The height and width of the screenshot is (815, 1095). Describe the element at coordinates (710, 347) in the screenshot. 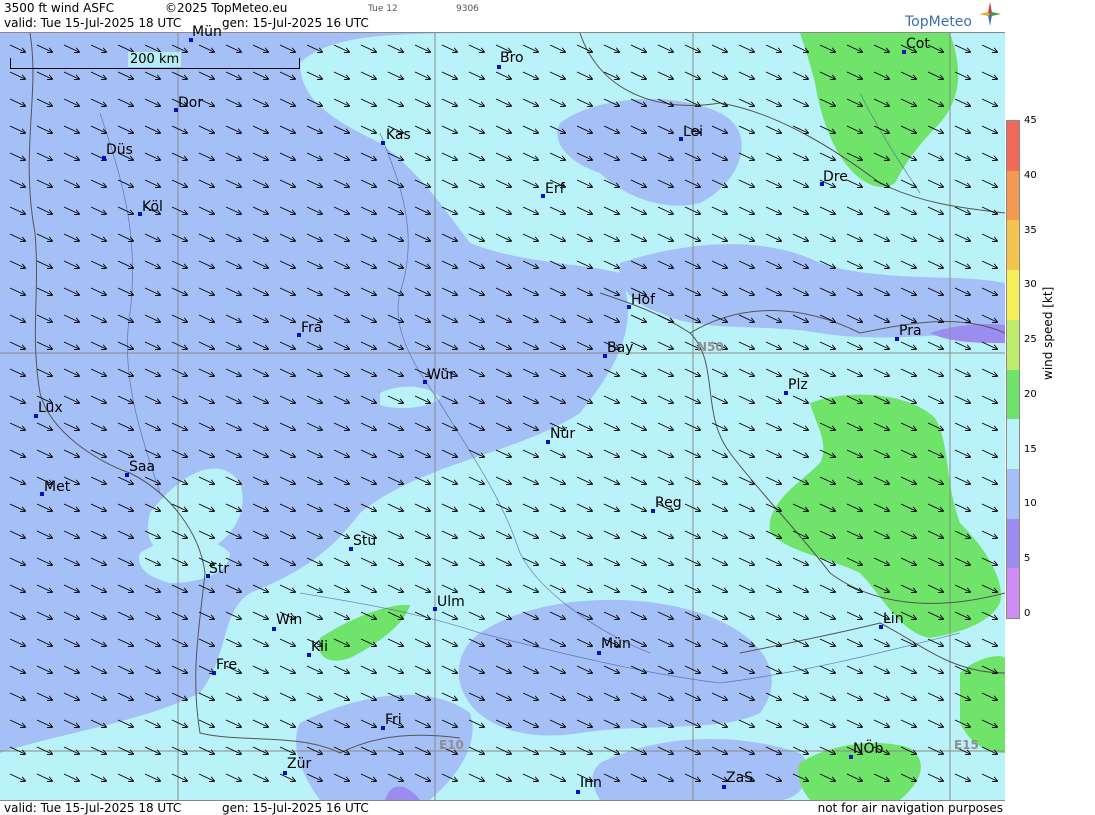

I see `grid-label-n50: N50` at that location.